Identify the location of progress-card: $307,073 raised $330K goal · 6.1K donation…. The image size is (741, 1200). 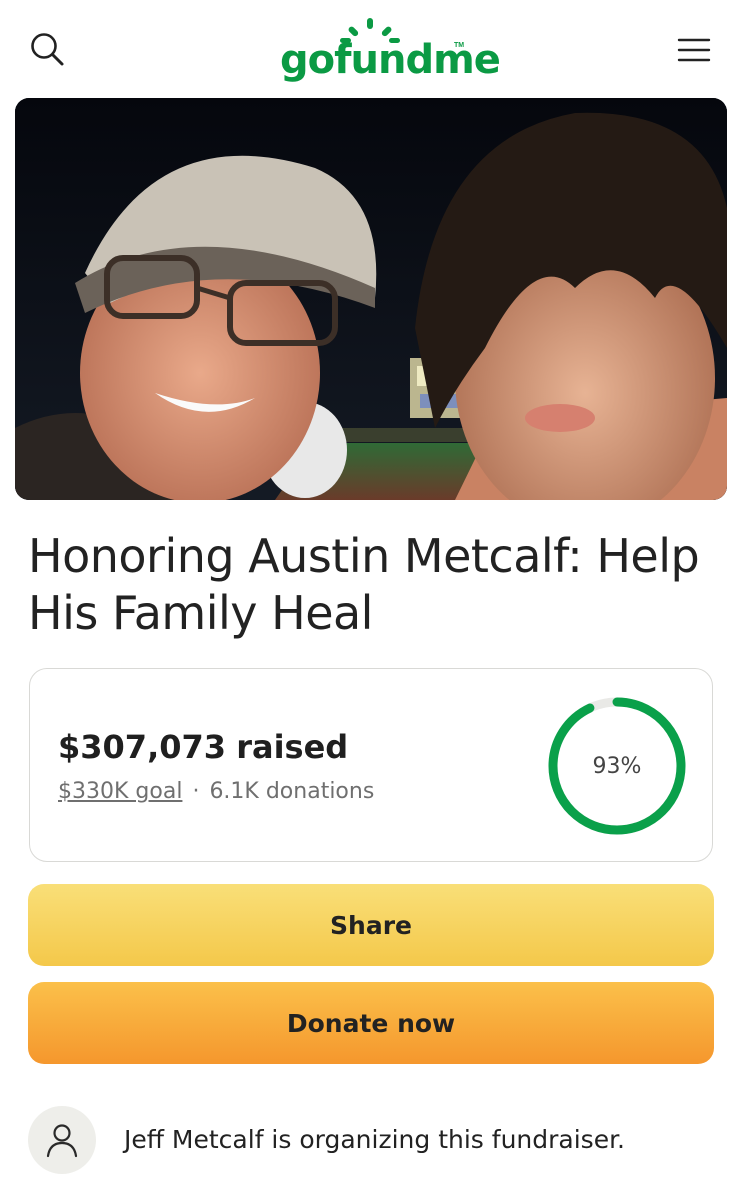
(371, 765).